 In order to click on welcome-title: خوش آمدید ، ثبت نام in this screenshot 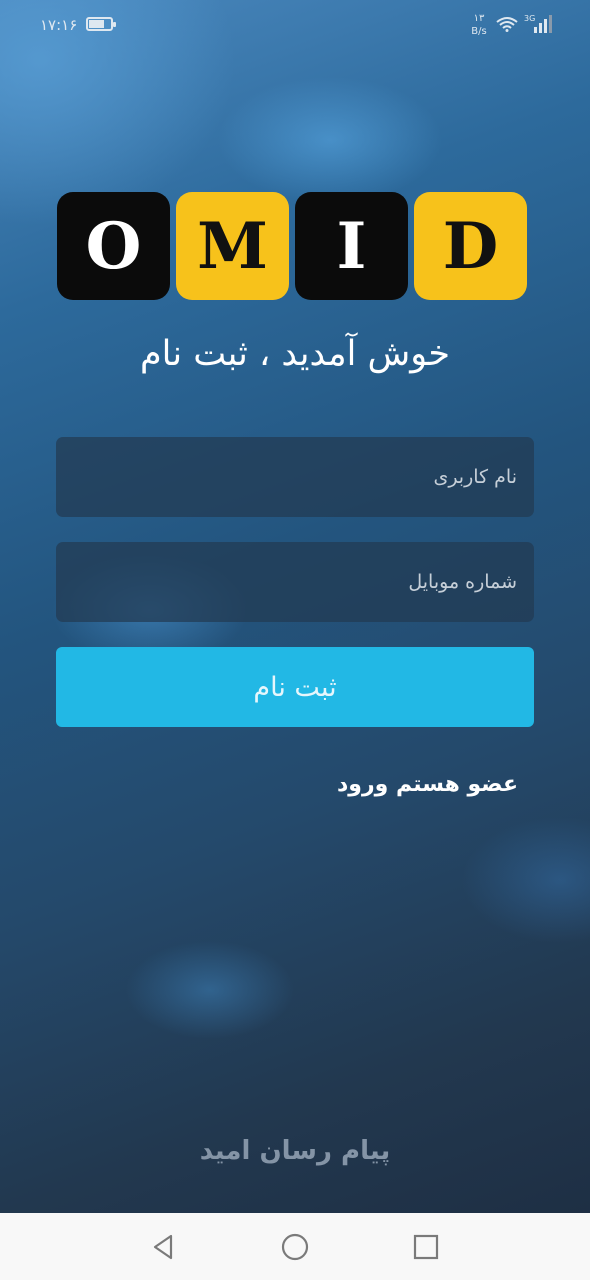, I will do `click(295, 354)`.